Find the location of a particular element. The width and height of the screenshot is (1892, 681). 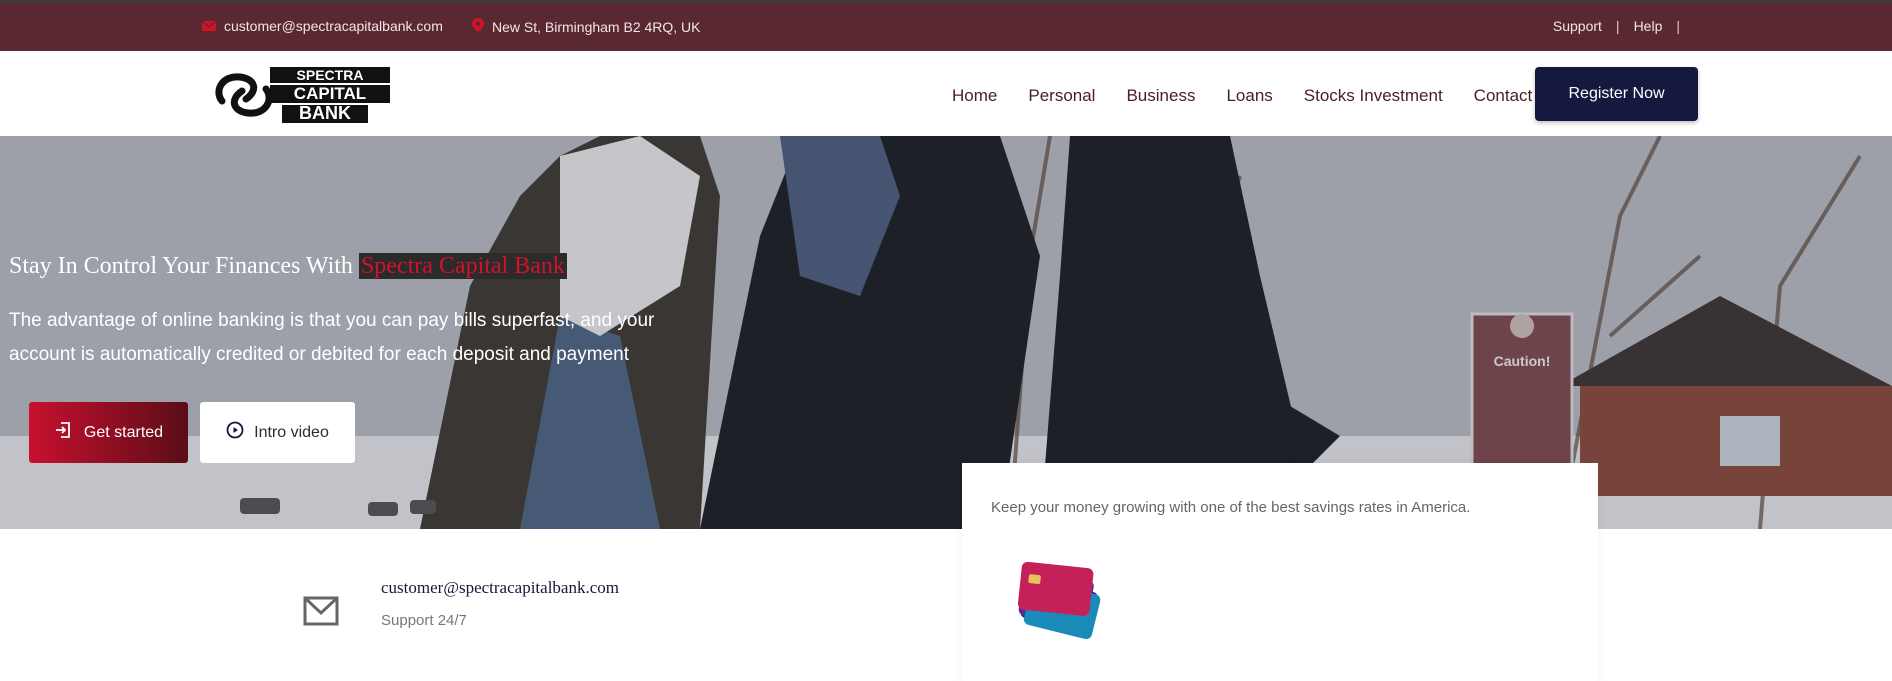

bank-logo: SPECTRA CAPITAL BANK is located at coordinates (303, 94).